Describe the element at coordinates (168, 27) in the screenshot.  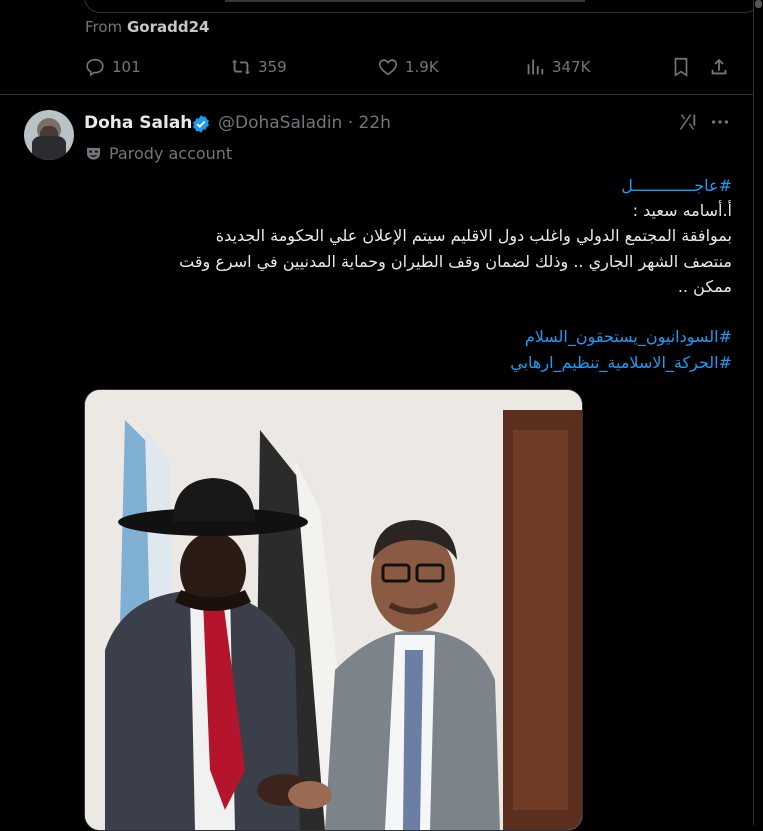
I see `from-user-link: Goradd24` at that location.